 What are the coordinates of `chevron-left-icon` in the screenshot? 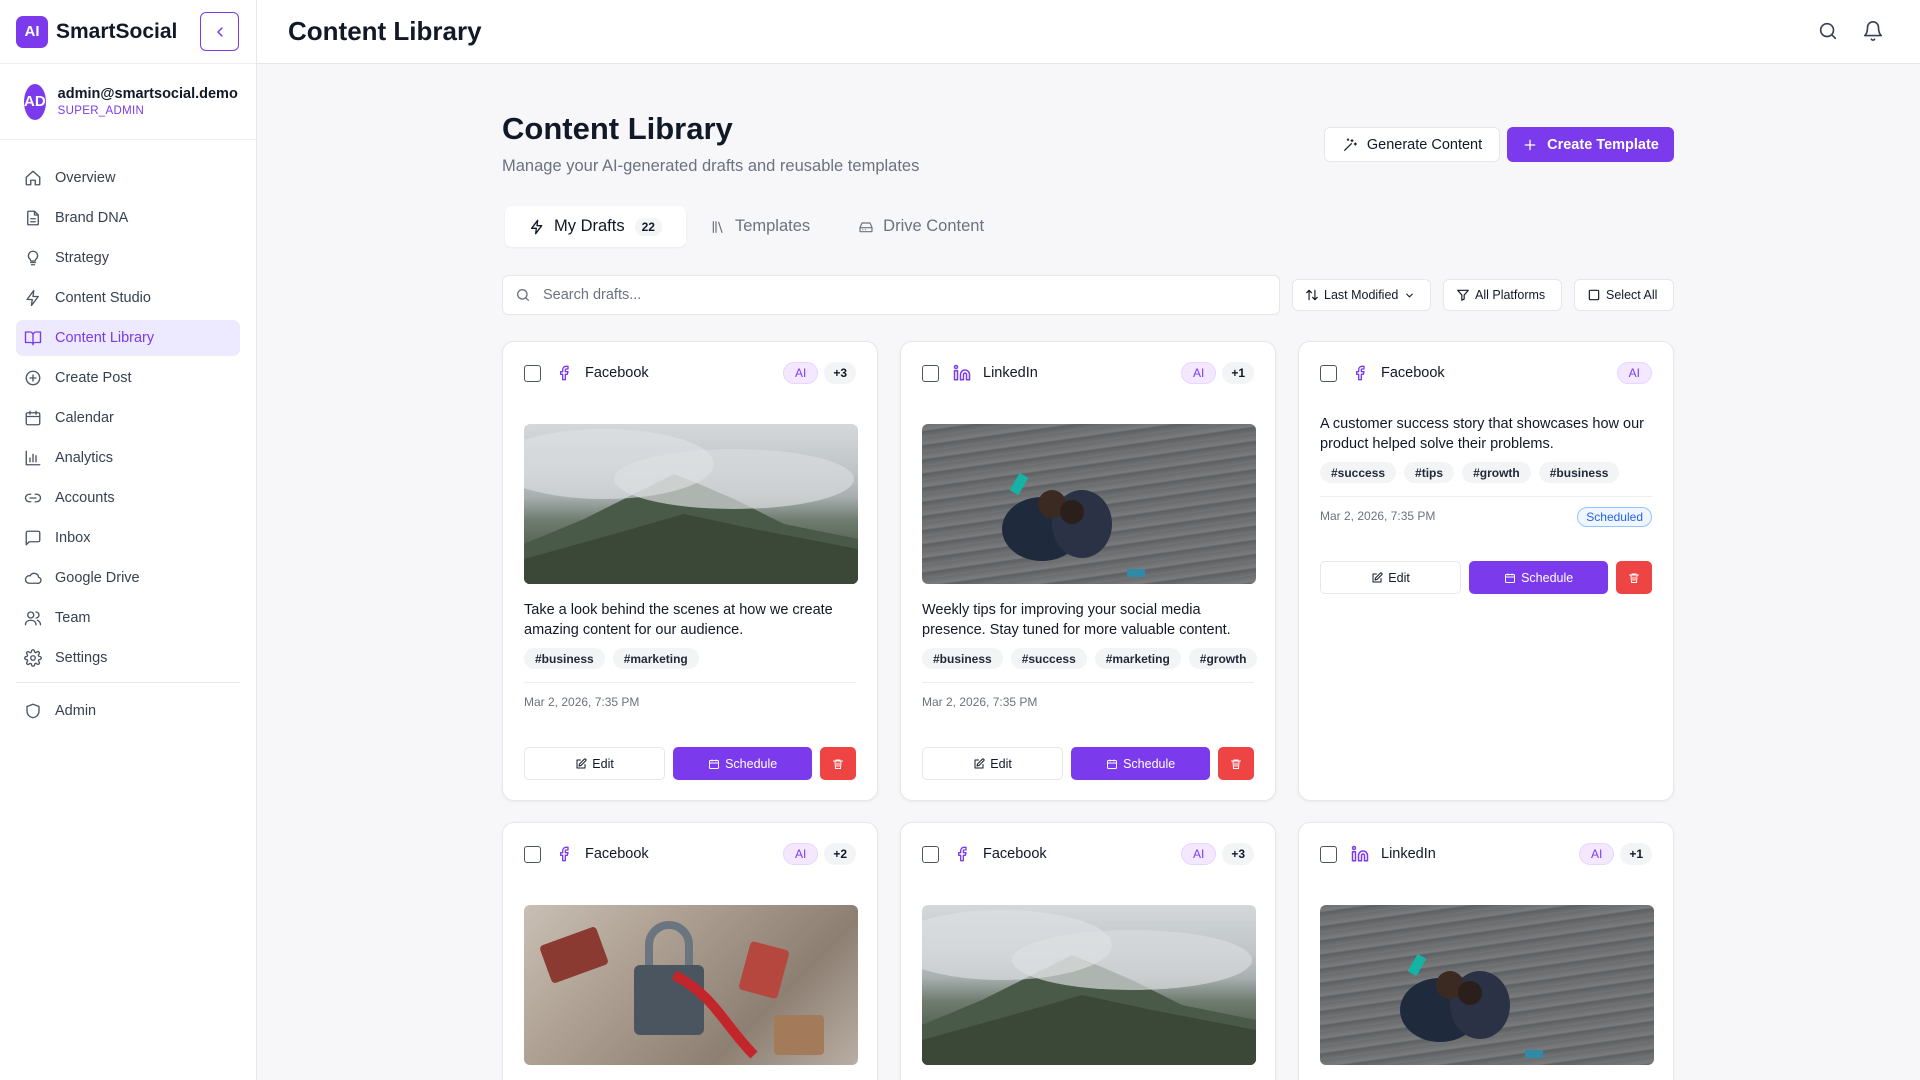 It's located at (219, 31).